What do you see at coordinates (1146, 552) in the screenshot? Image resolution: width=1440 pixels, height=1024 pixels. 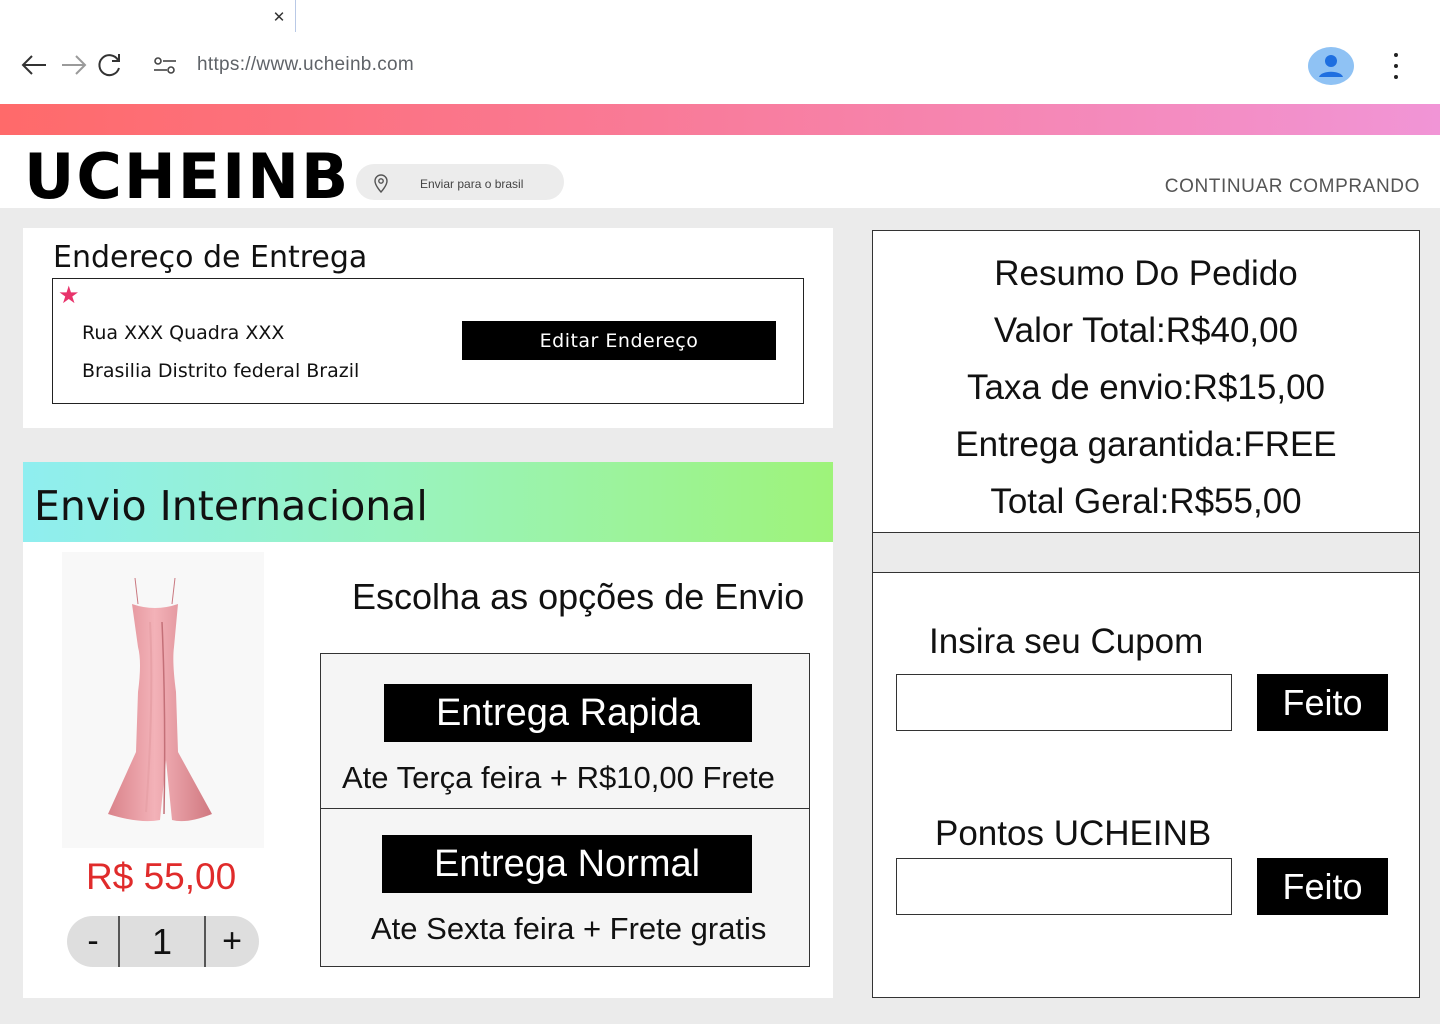 I see `summary-spacer` at bounding box center [1146, 552].